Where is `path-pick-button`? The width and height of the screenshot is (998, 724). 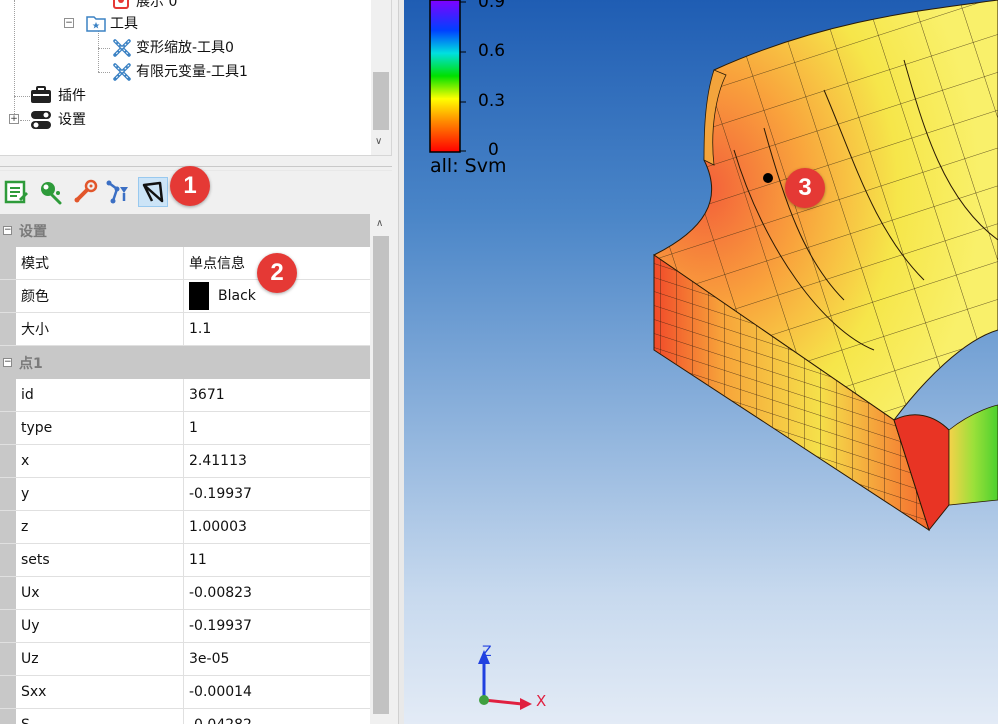
path-pick-button is located at coordinates (119, 192).